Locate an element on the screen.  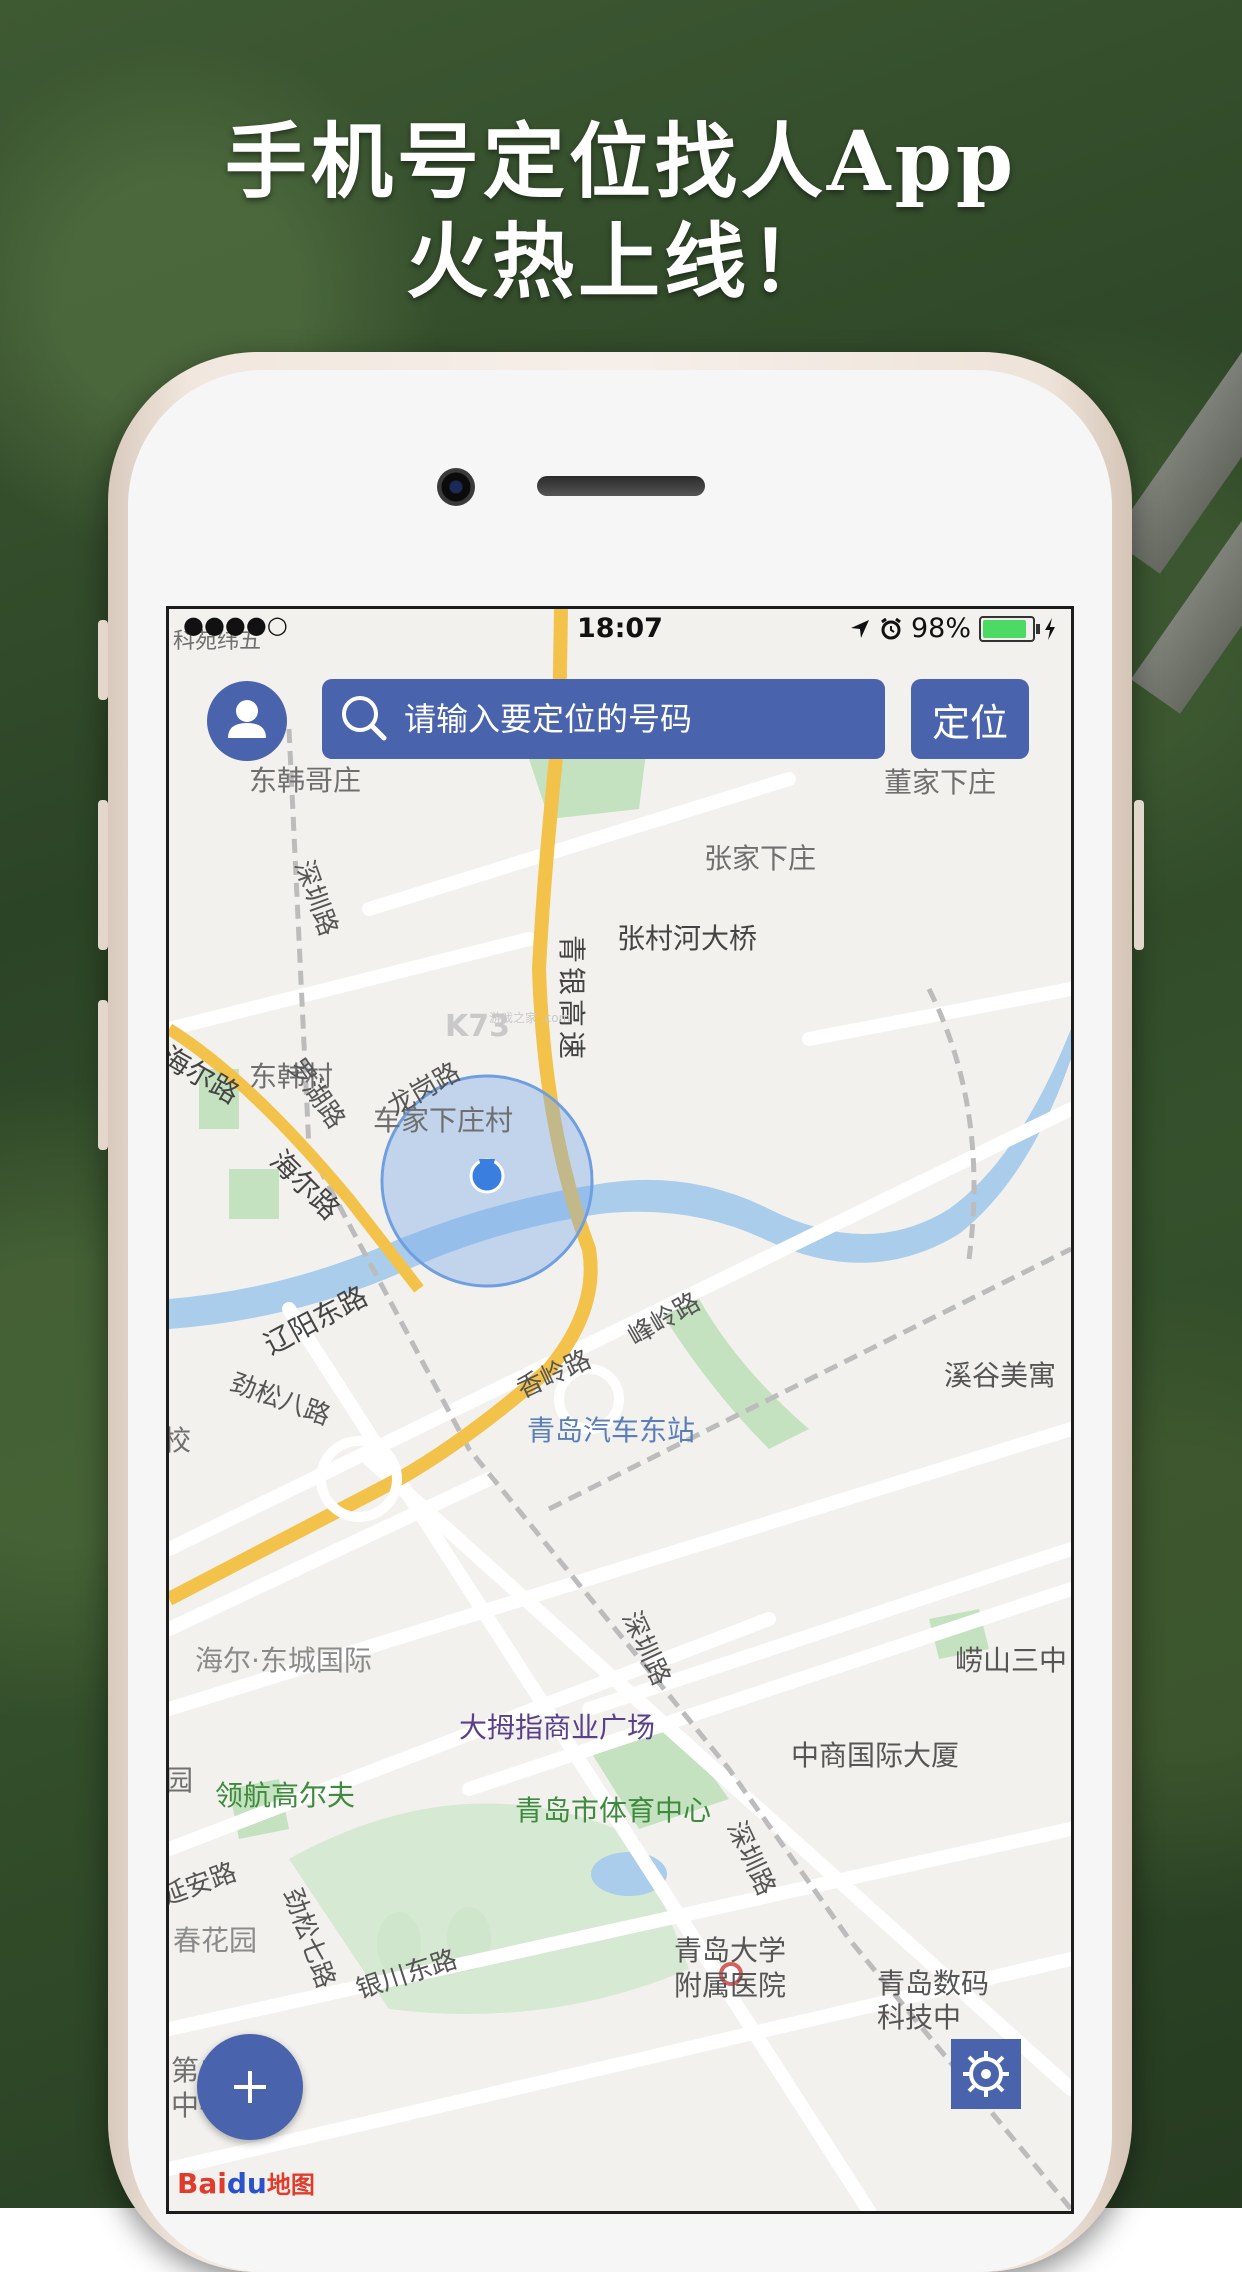
watermark-sub: 游戏之家 .com is located at coordinates (530, 1018).